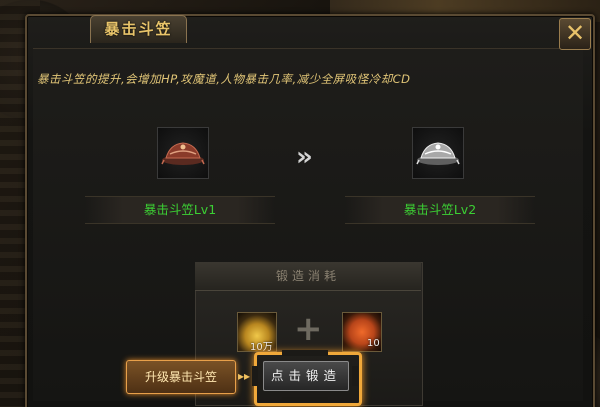  Describe the element at coordinates (224, 79) in the screenshot. I see `upgrade-description: 暴击斗笠的提升,会增加HP,攻魔道,人物暴击几率,减少全屏吸怪冷却CD` at that location.